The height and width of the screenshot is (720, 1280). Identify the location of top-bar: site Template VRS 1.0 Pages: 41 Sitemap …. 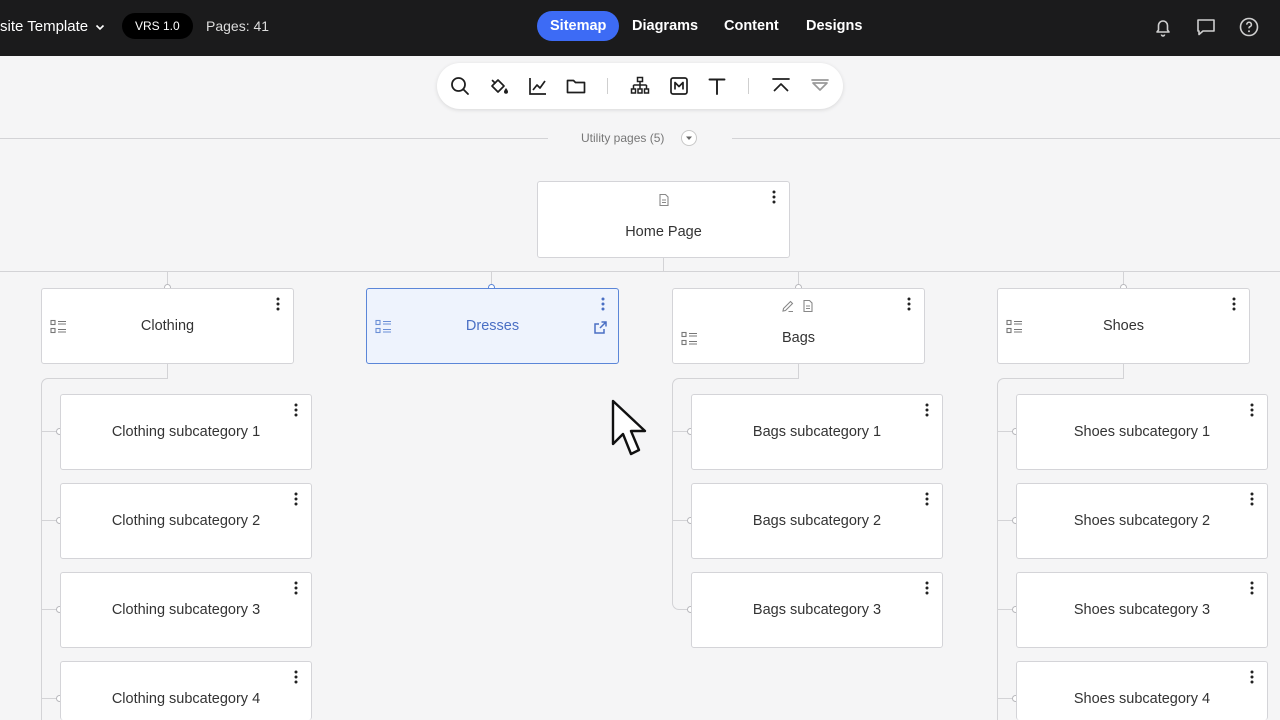
(640, 28).